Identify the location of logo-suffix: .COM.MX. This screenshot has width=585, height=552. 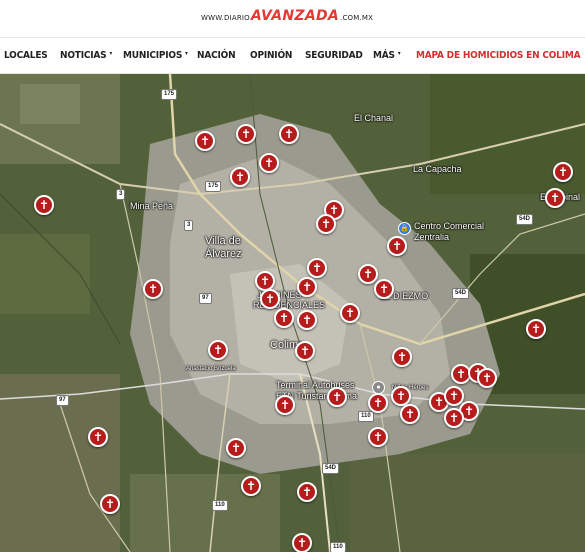
(357, 18).